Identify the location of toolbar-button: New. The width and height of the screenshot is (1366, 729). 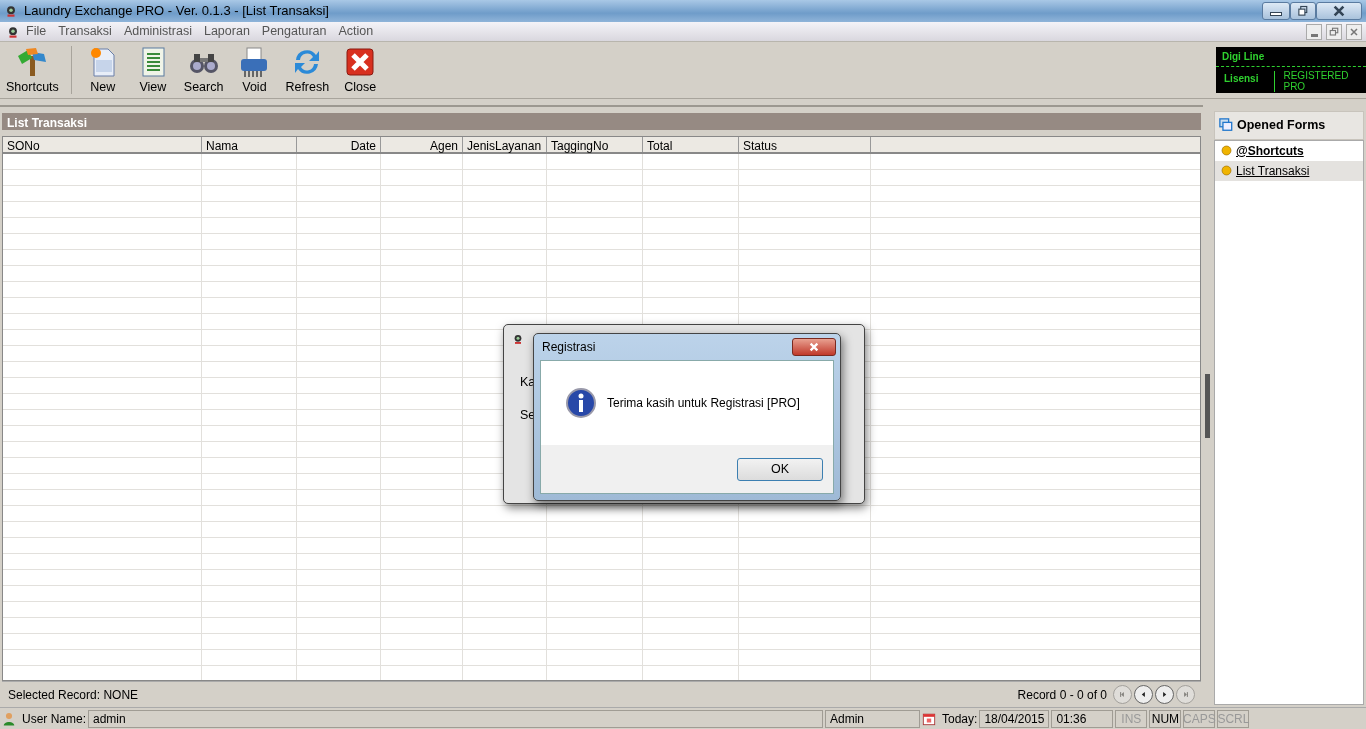
(102, 69).